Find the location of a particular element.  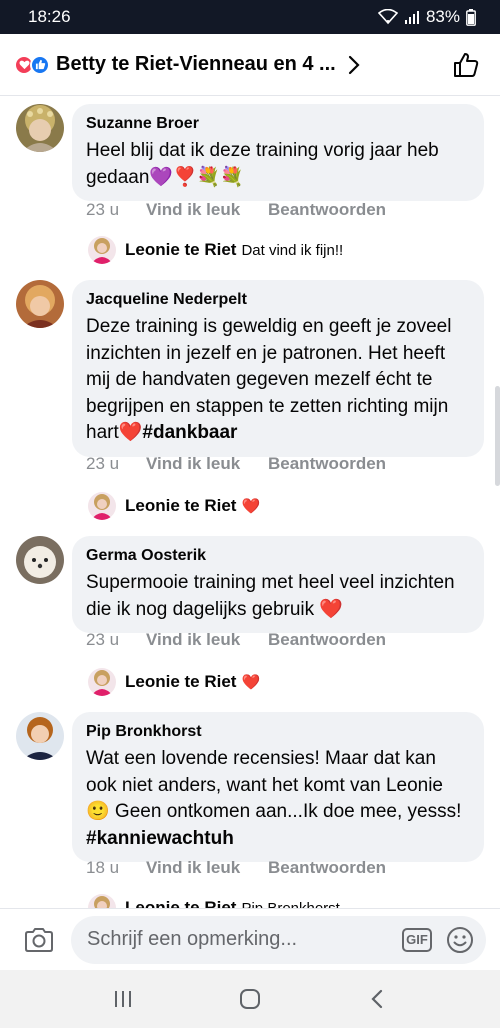

comment-author: Pip Bronkhorst is located at coordinates (278, 732).